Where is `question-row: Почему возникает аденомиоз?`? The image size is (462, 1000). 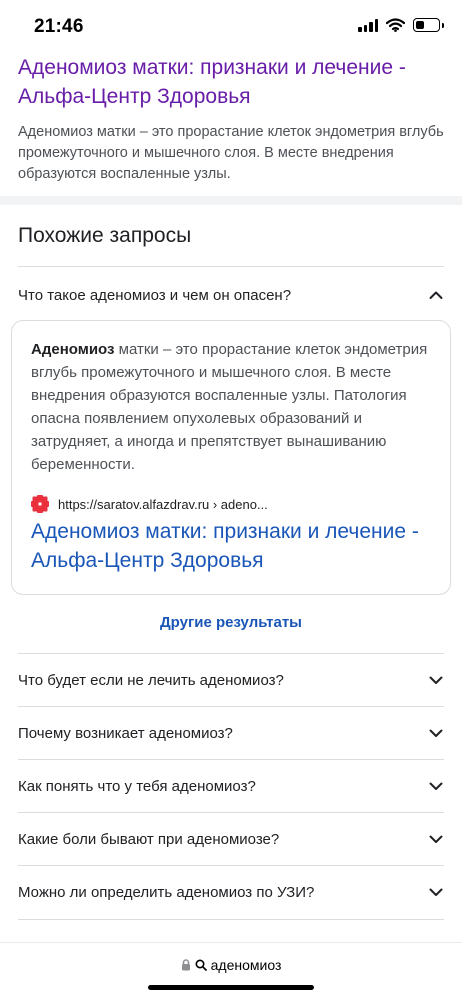
question-row: Почему возникает аденомиоз? is located at coordinates (231, 733).